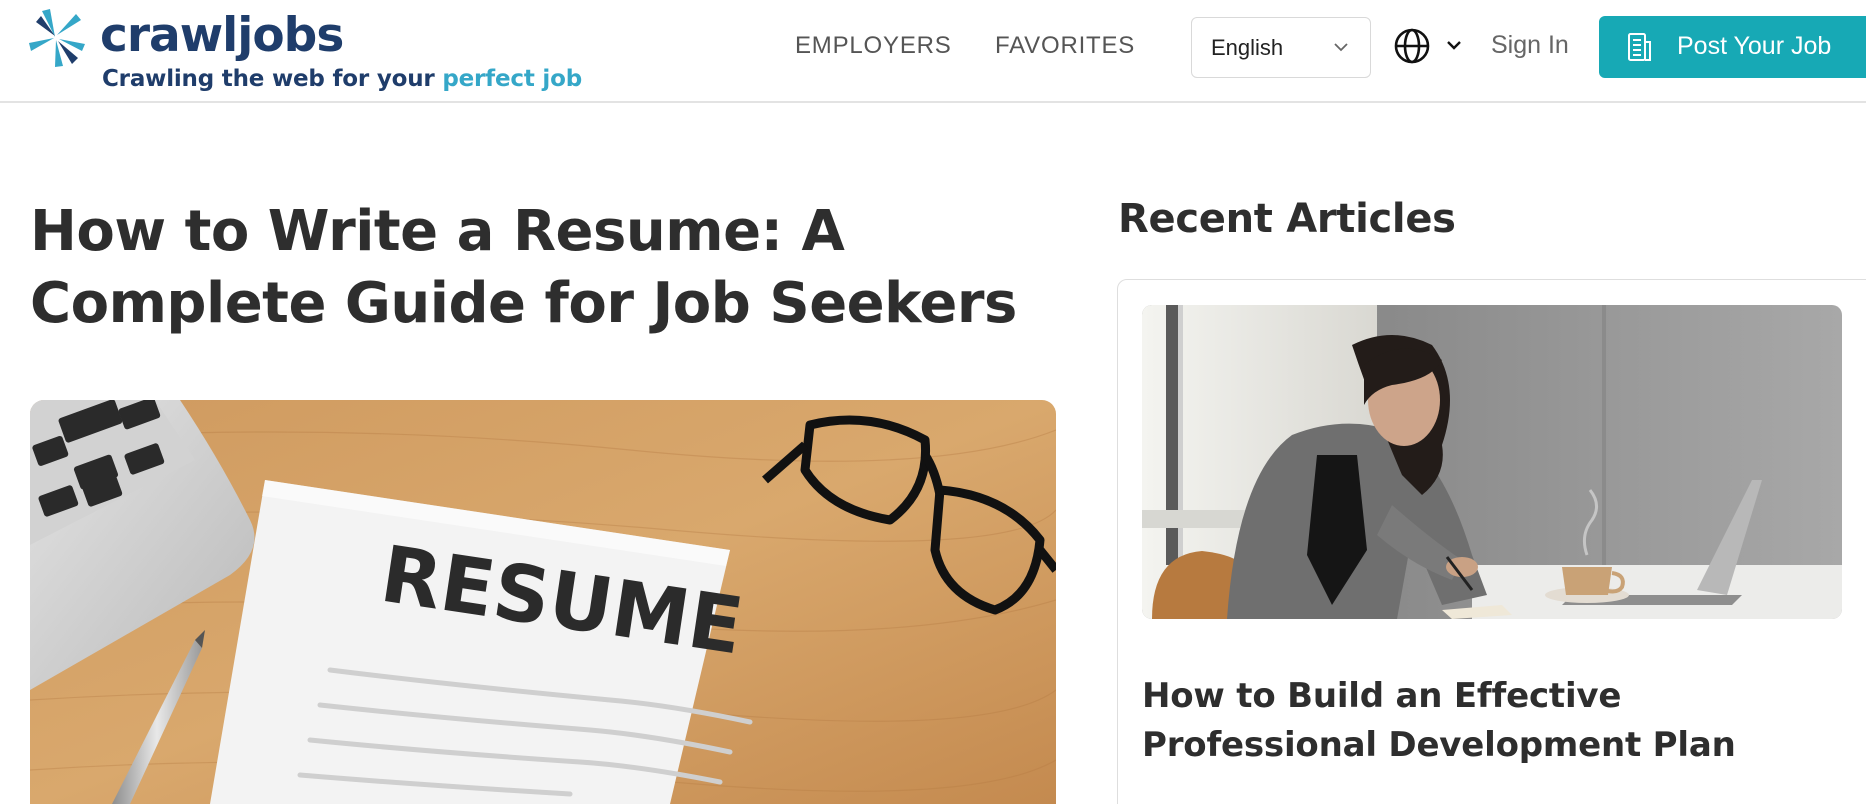  I want to click on recent-articles-heading: Recent Articles, so click(1287, 219).